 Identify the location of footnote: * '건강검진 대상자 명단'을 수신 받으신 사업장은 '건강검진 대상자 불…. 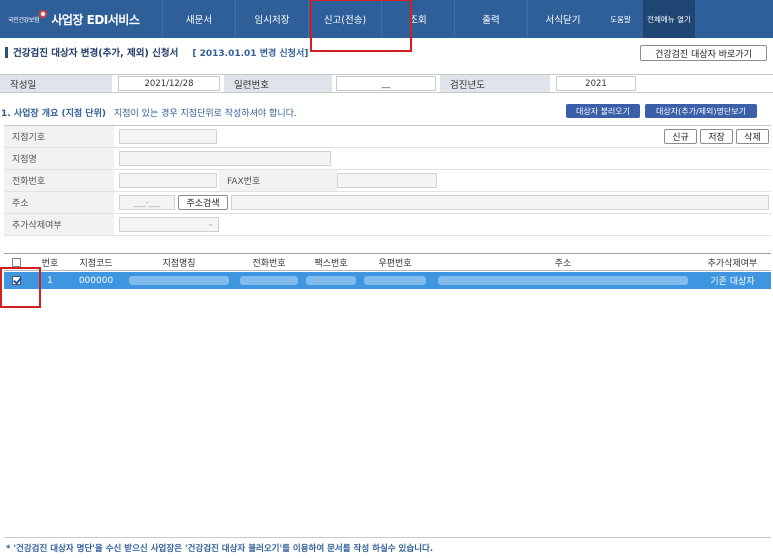
(220, 549).